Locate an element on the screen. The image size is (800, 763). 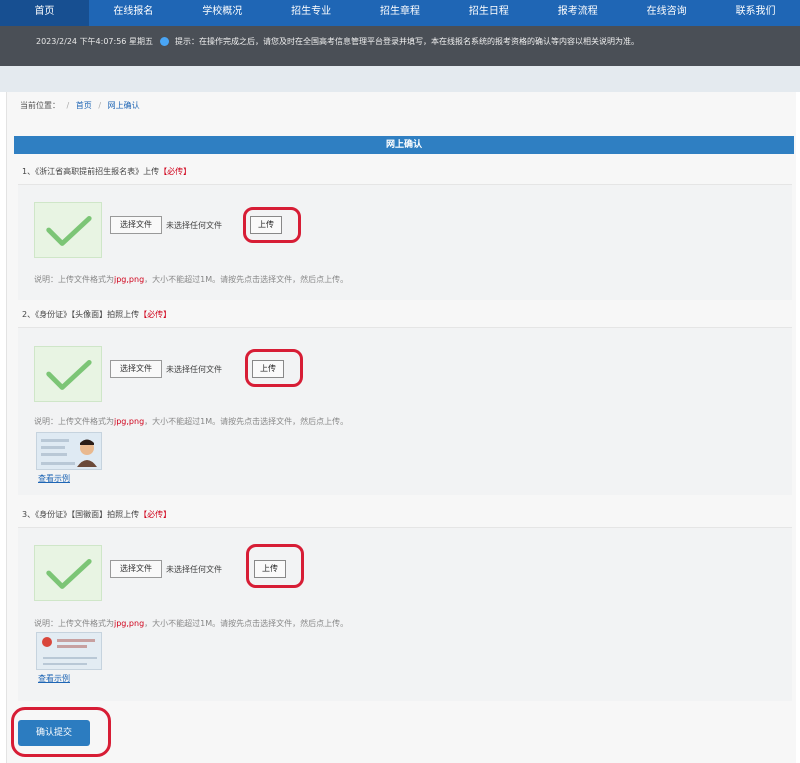
ticker-date: 2023/2/24 下午4:07:56 星期五 is located at coordinates (94, 41).